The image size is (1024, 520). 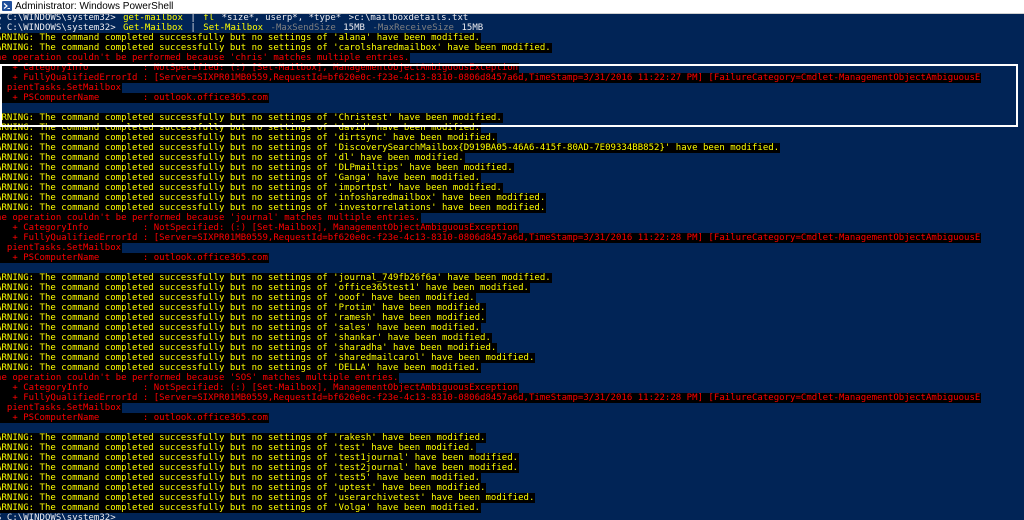 I want to click on command-text: Get-Mailbox, so click(x=153, y=28).